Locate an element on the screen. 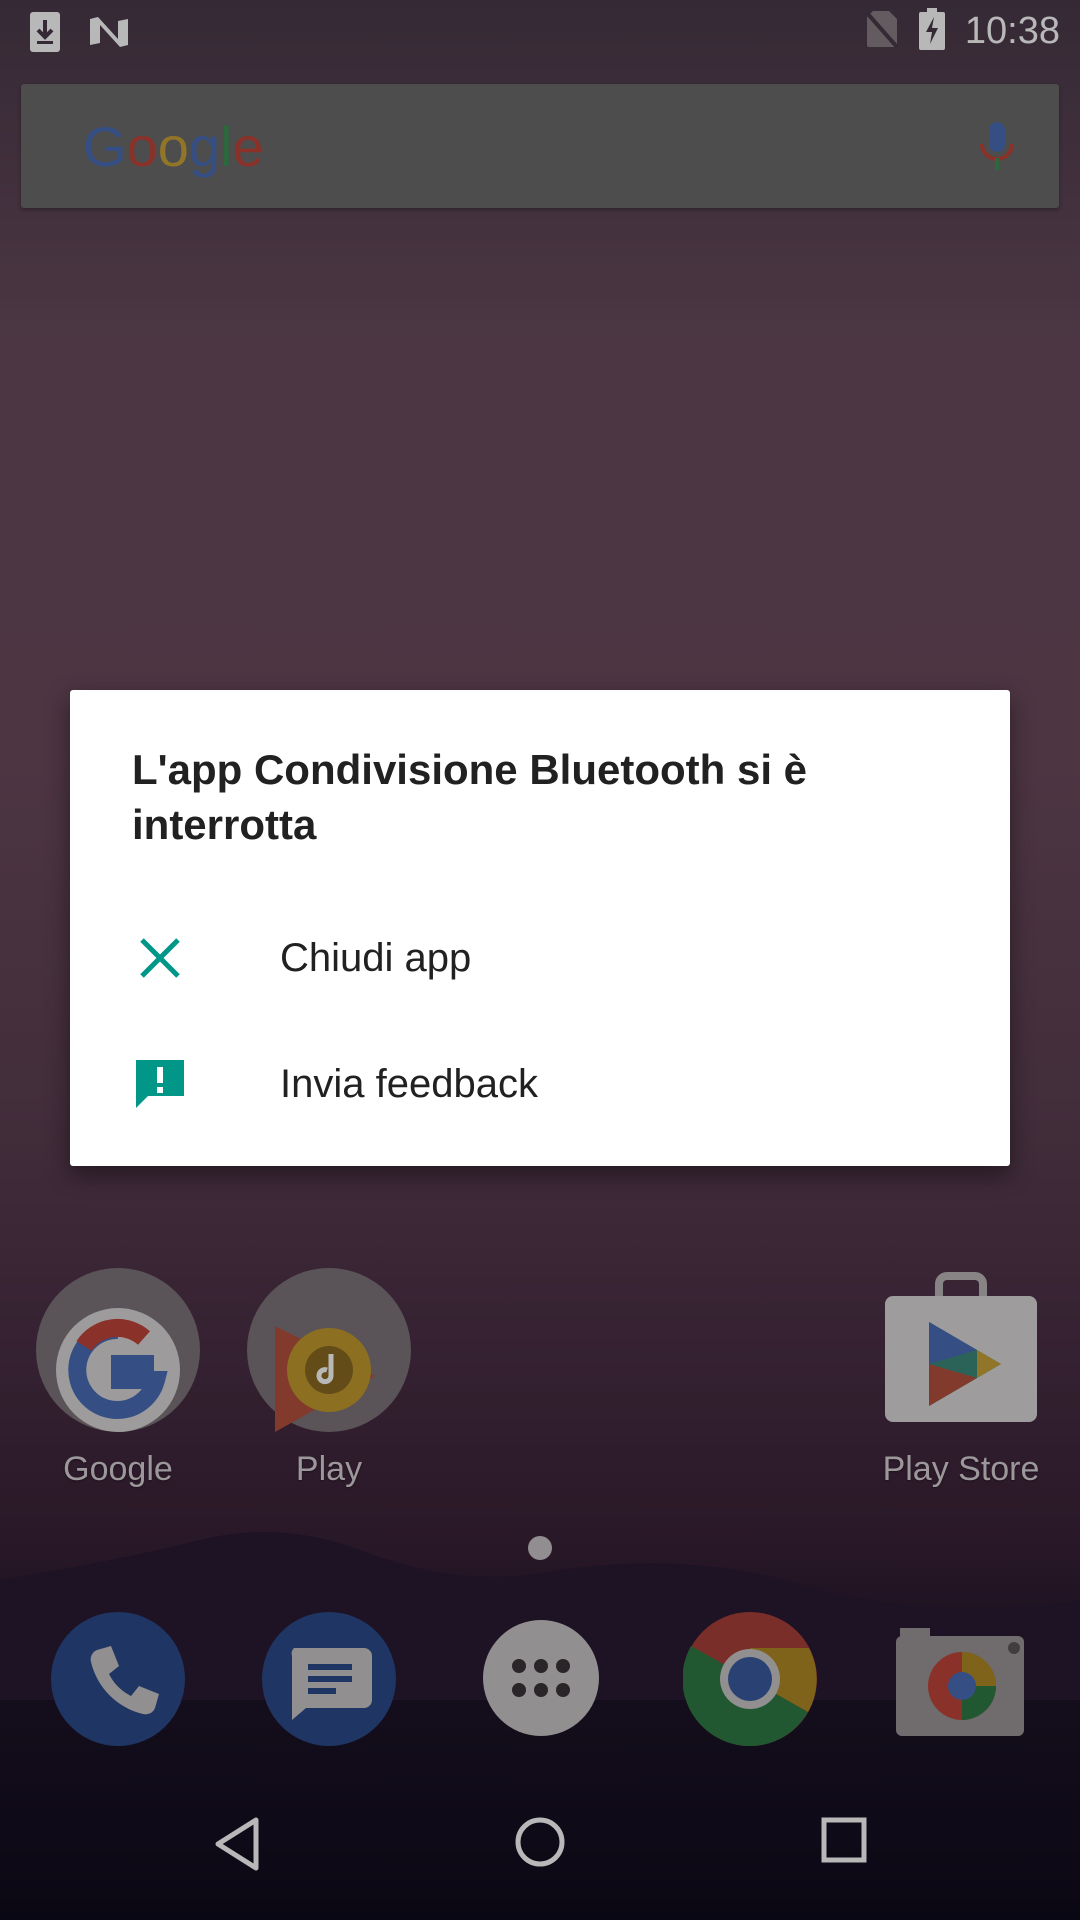 The image size is (1080, 1920). app-play-folder: Play is located at coordinates (329, 1377).